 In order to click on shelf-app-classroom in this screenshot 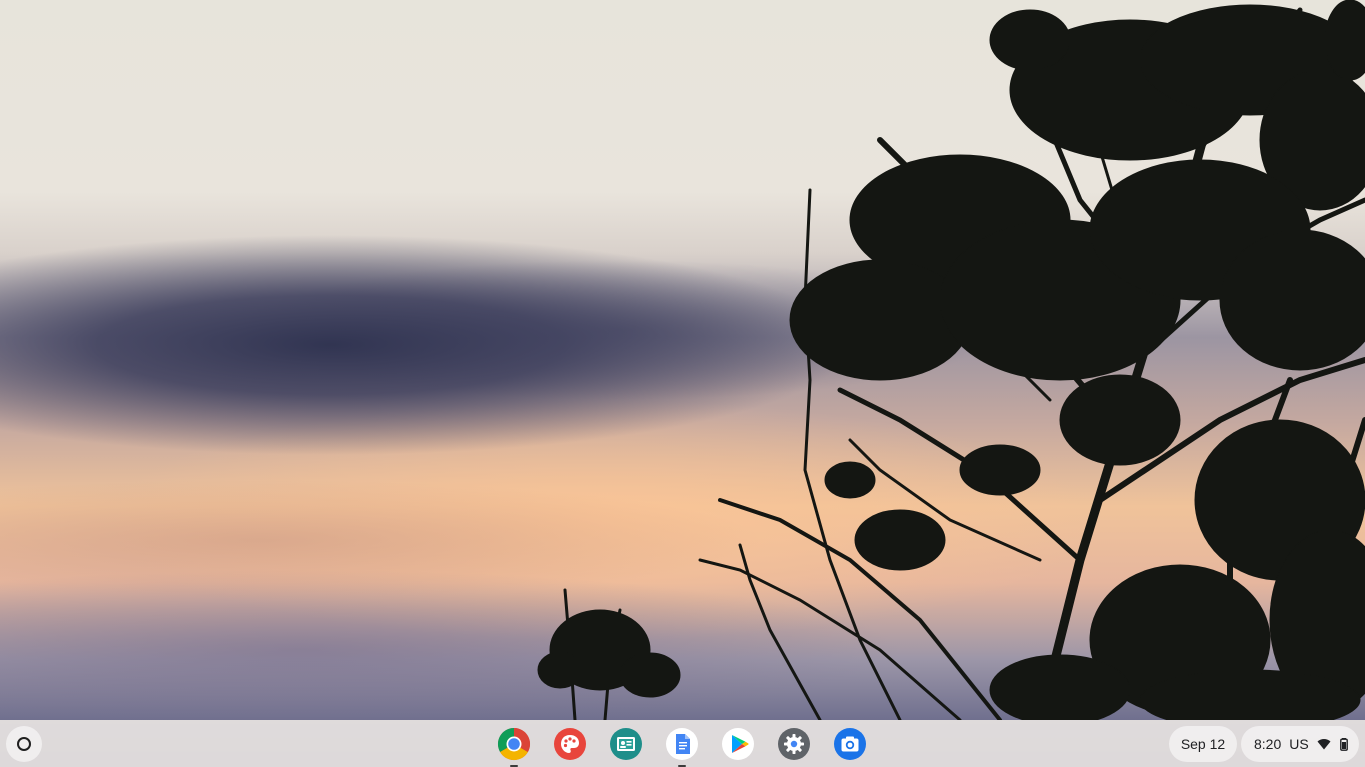, I will do `click(626, 744)`.